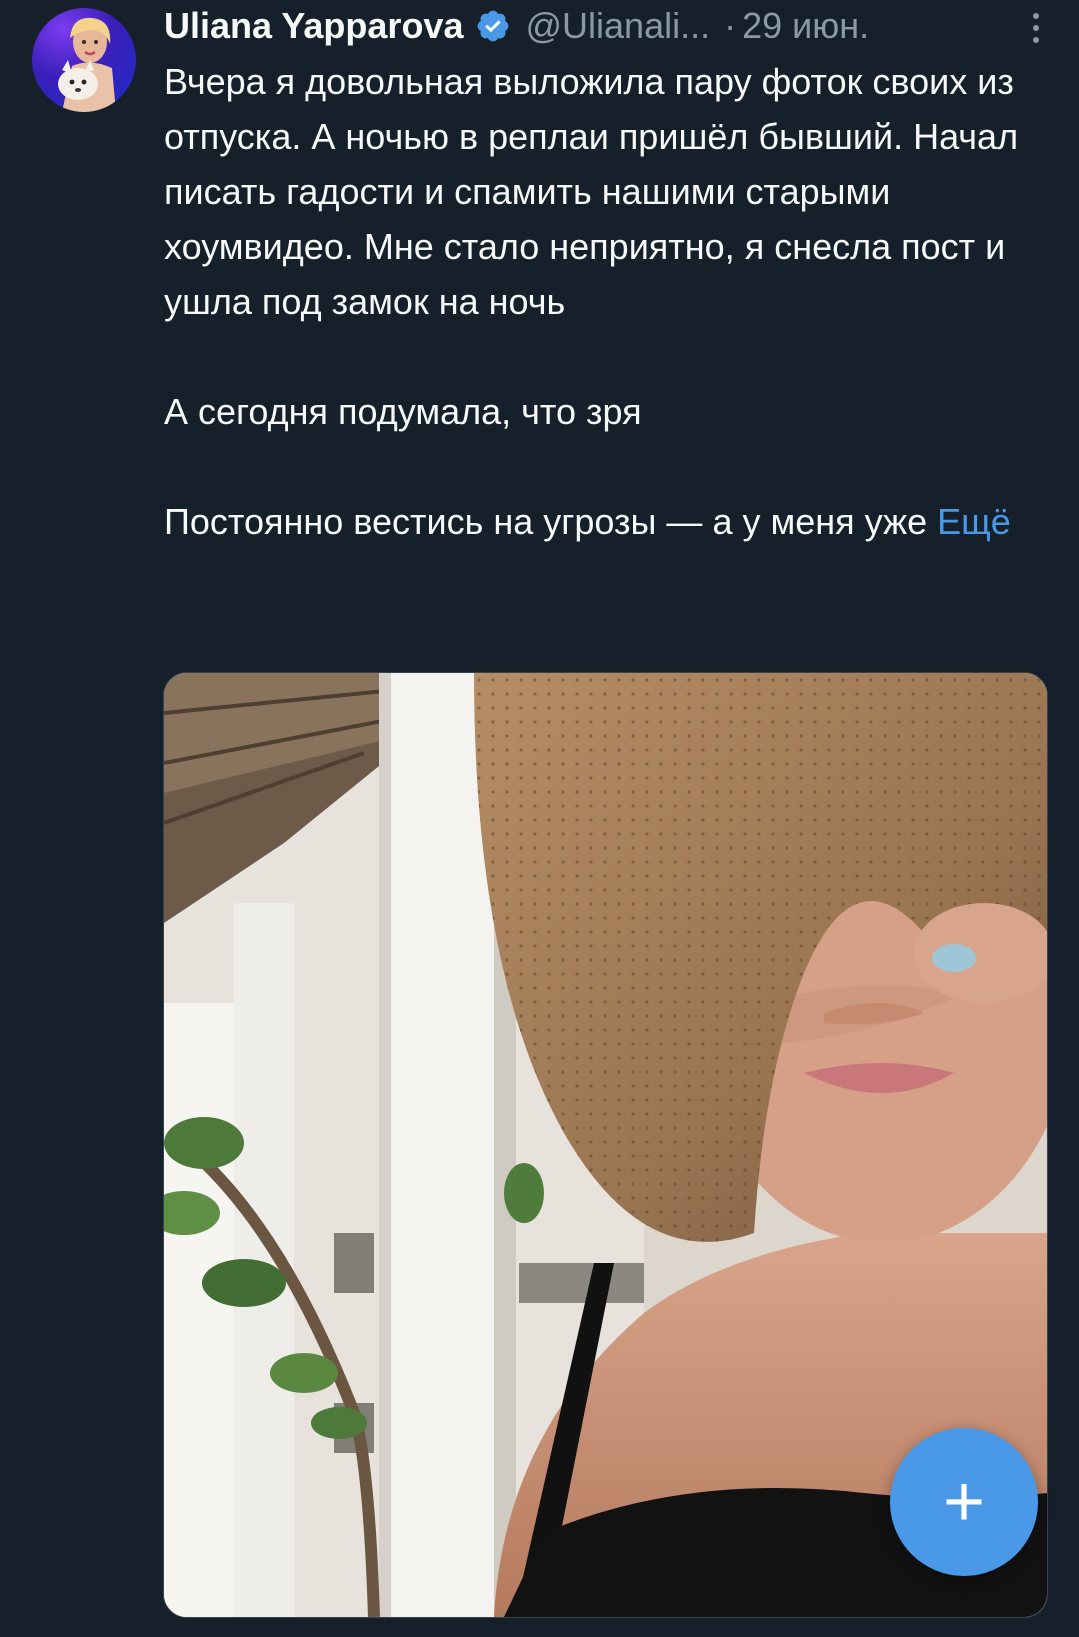  I want to click on tweet-date: 29 июн., so click(805, 26).